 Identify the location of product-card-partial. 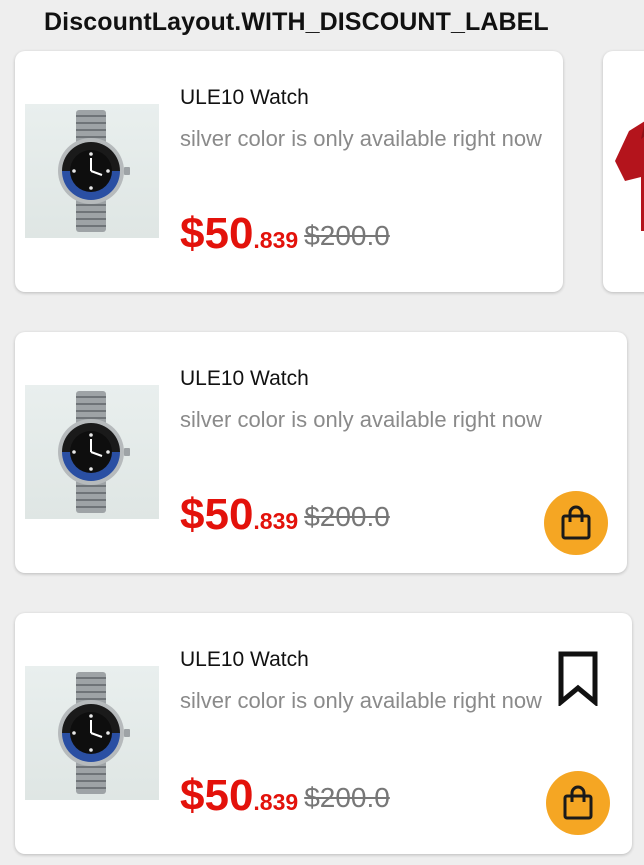
(623, 171).